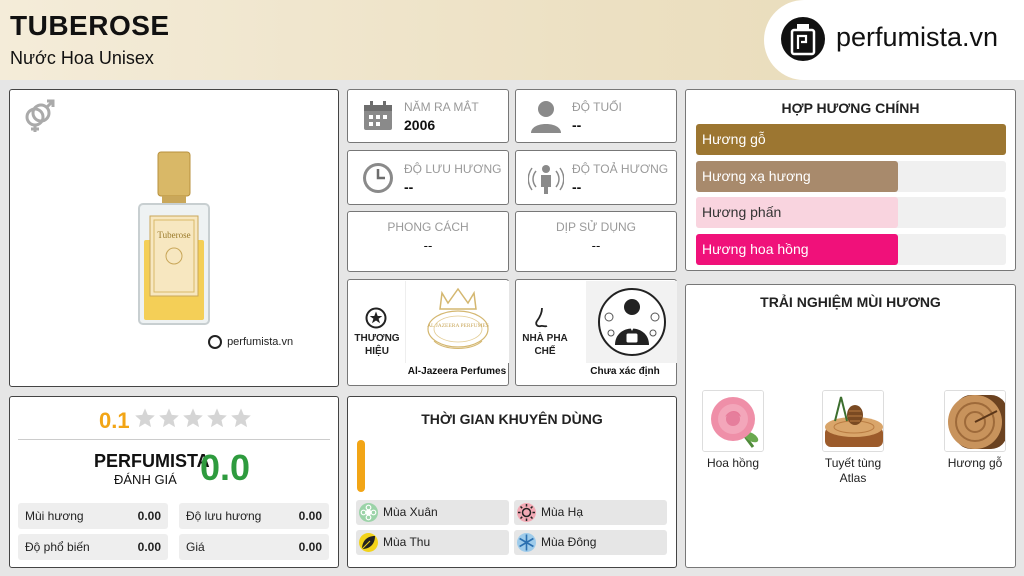 The width and height of the screenshot is (1024, 576). What do you see at coordinates (428, 116) in the screenshot?
I see `release-year-card: NĂM RA MẮT 2006` at bounding box center [428, 116].